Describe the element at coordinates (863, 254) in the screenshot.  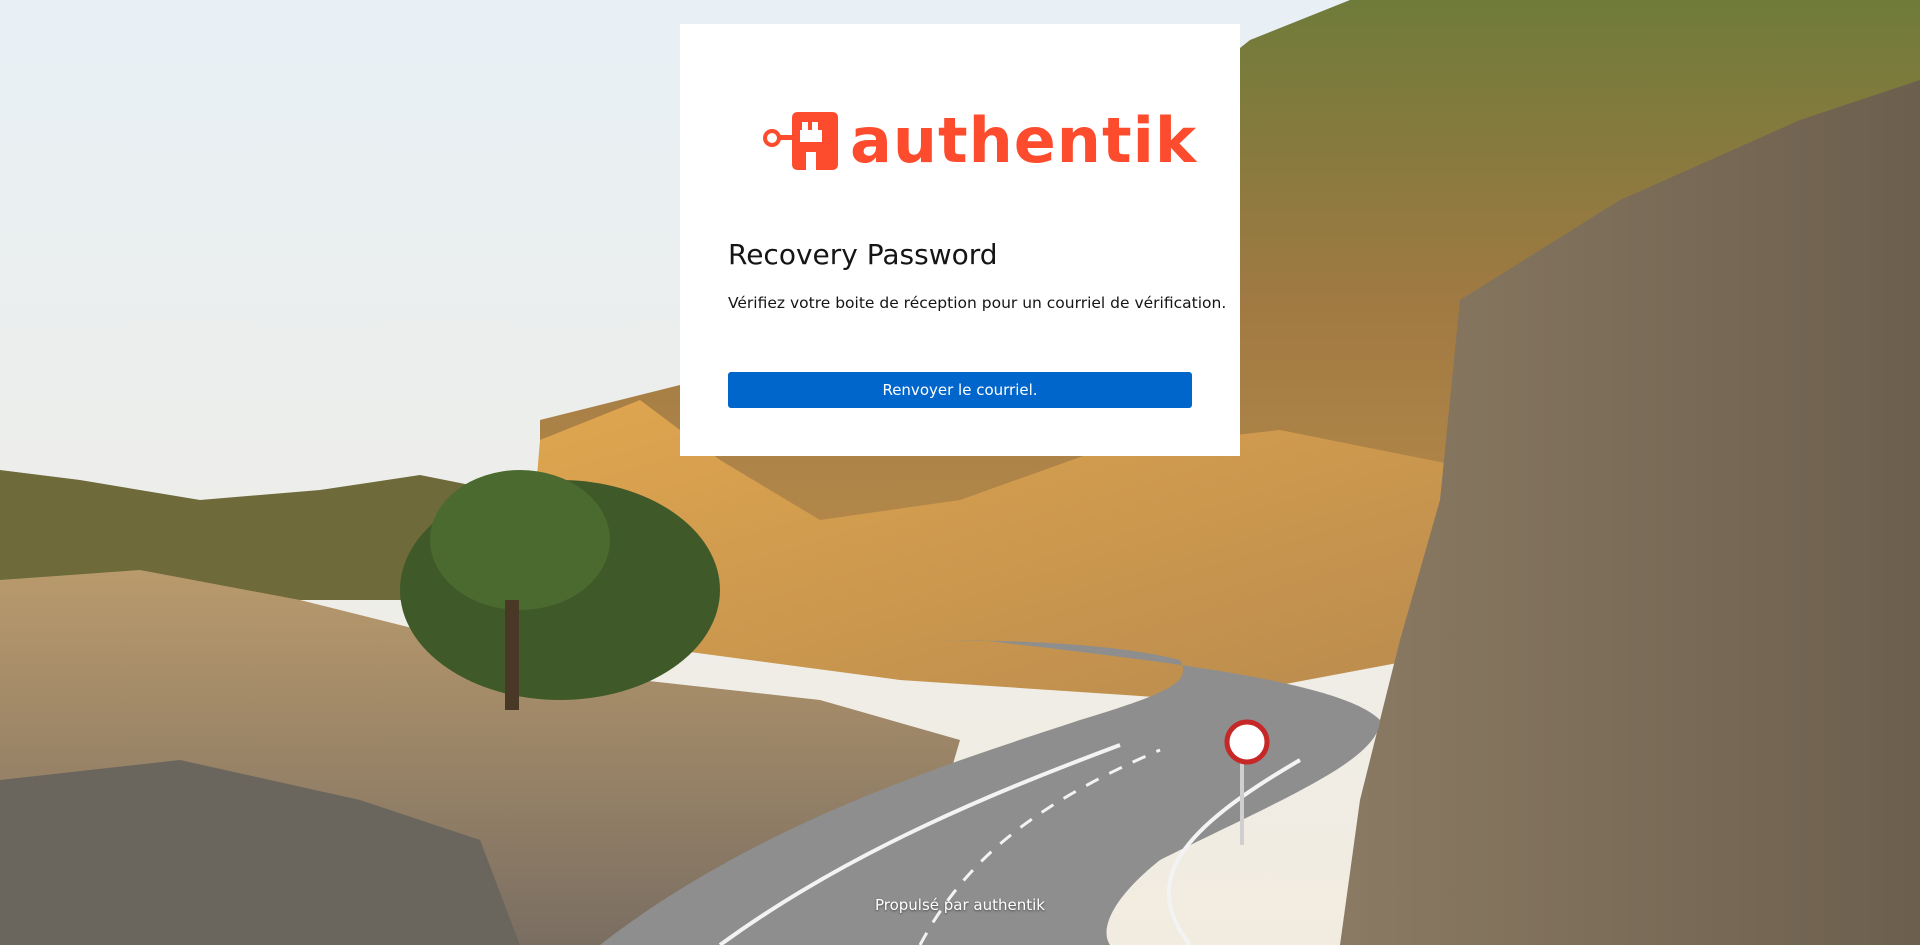
I see `page-title: Recovery Password` at that location.